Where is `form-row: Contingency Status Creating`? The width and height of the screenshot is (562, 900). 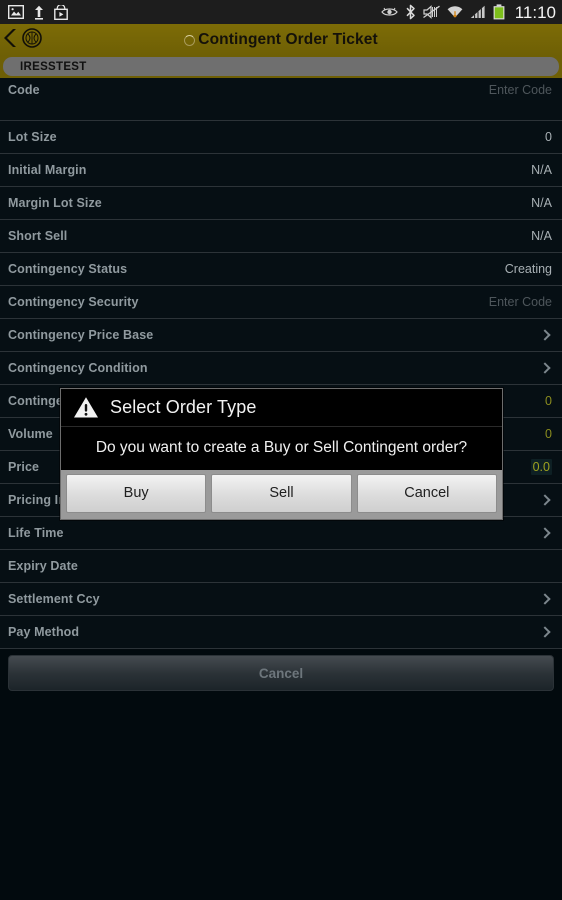 form-row: Contingency Status Creating is located at coordinates (281, 269).